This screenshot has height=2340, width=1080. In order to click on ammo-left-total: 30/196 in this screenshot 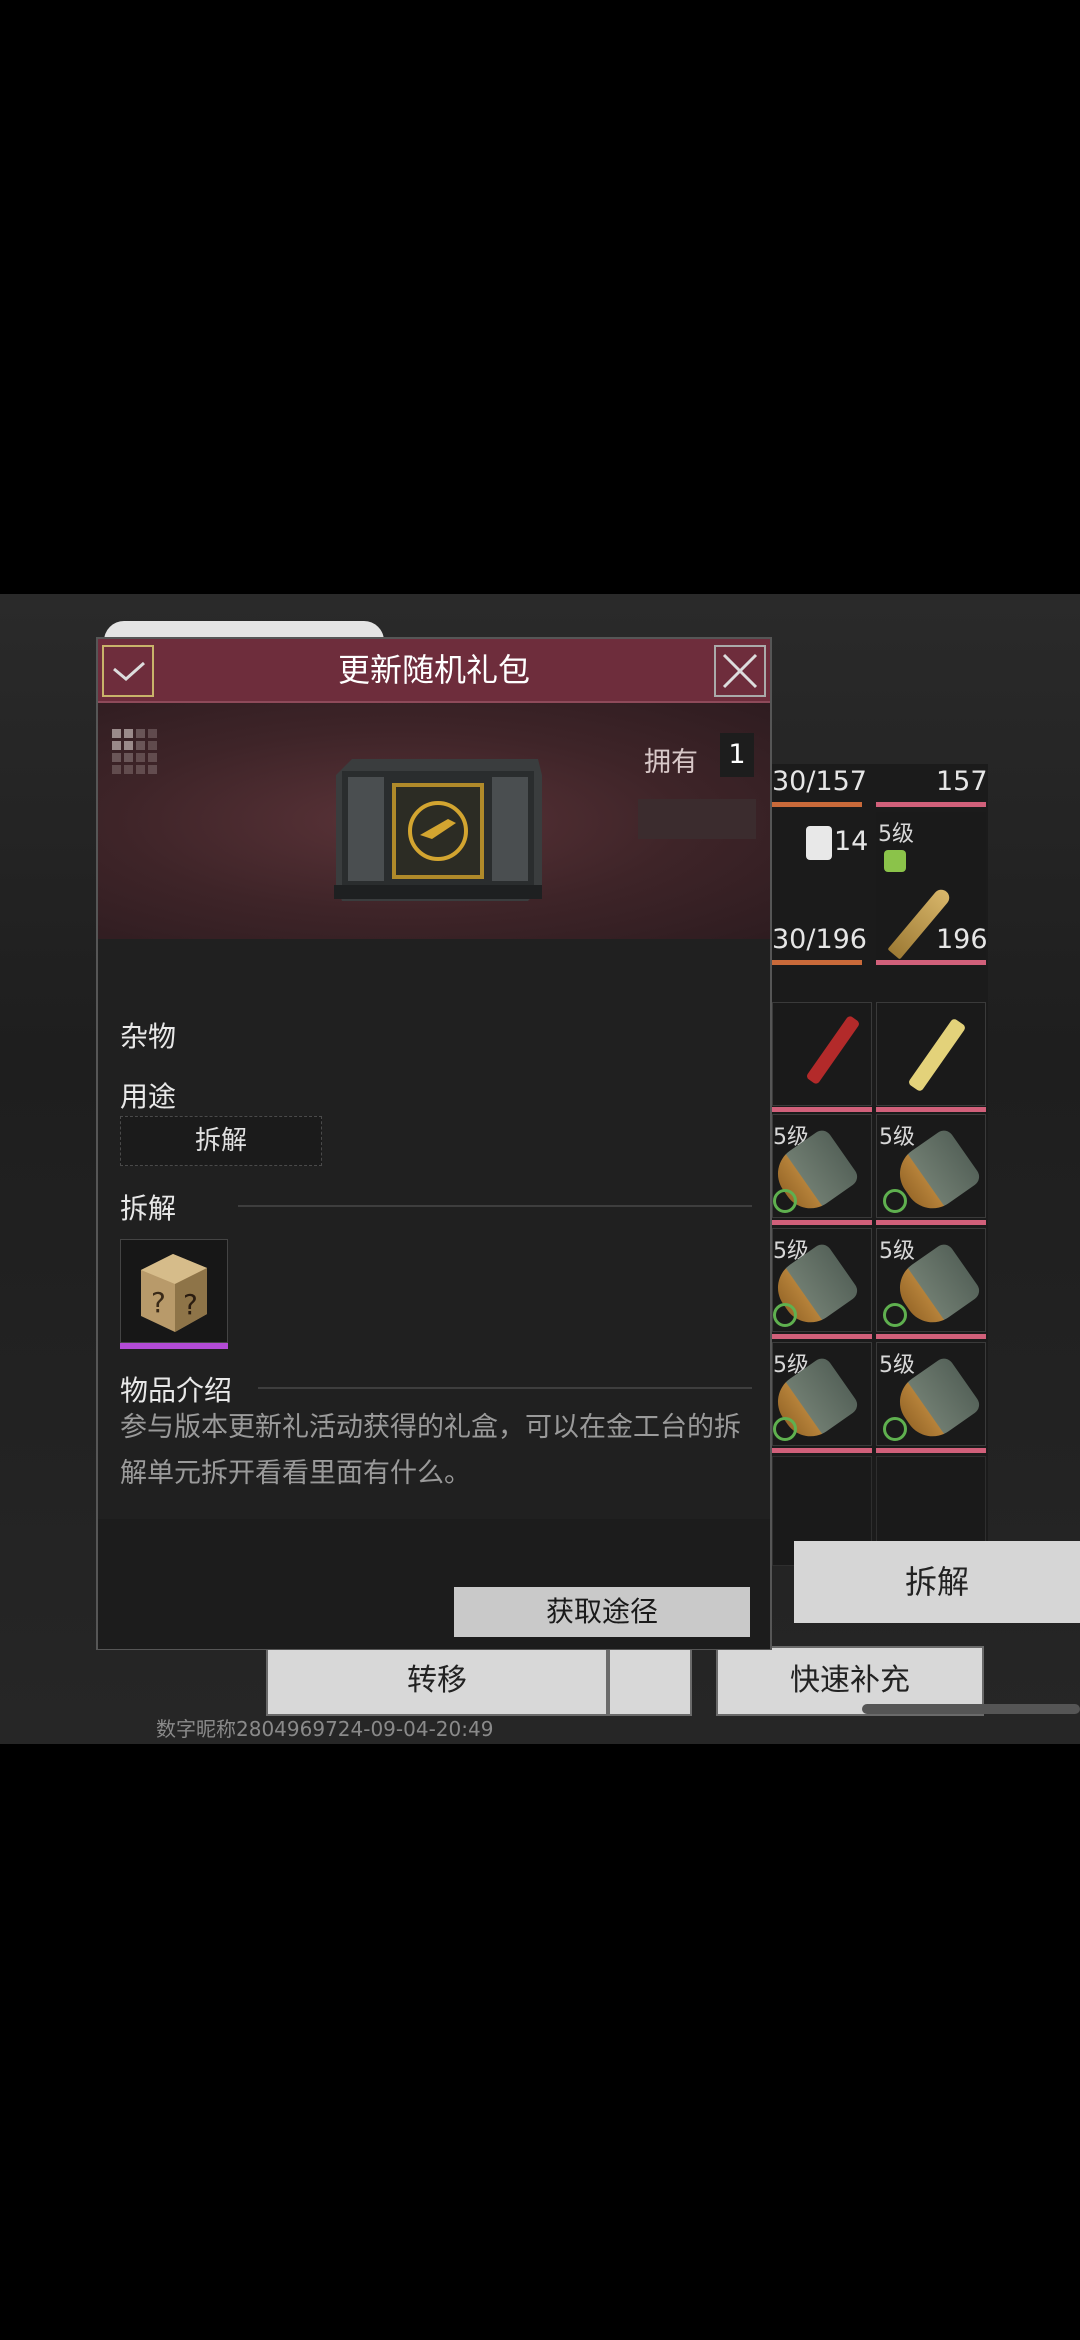, I will do `click(819, 939)`.